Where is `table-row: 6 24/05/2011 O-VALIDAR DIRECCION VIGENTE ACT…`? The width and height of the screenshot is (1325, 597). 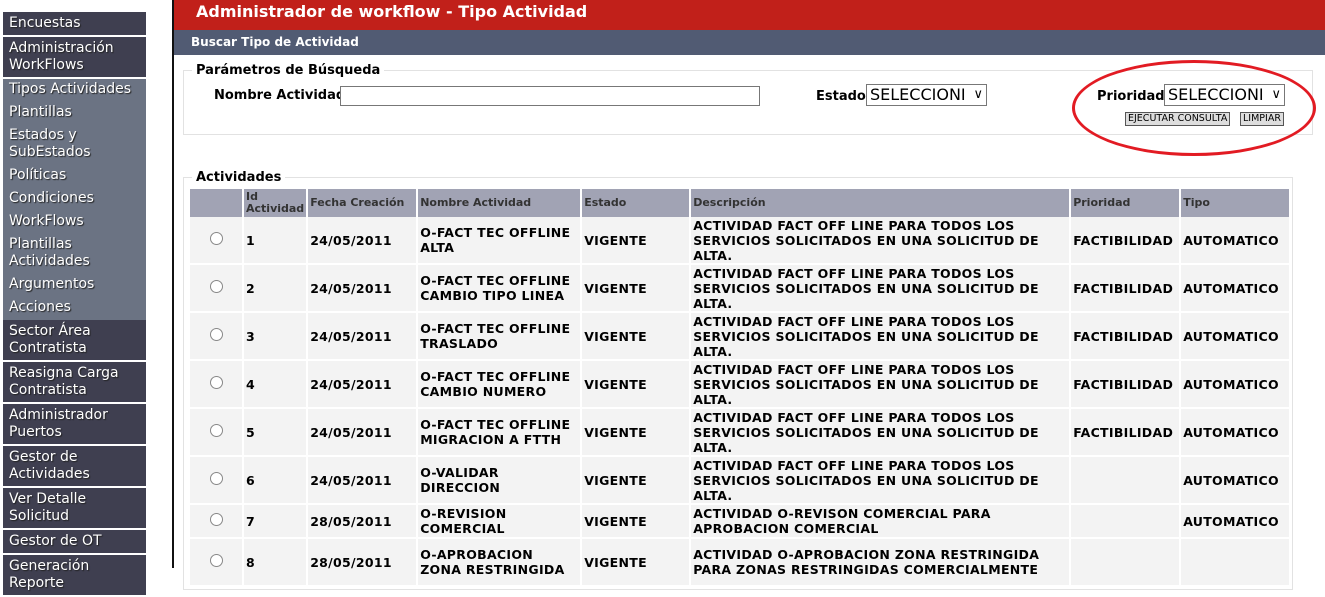 table-row: 6 24/05/2011 O-VALIDAR DIRECCION VIGENTE ACT… is located at coordinates (741, 481).